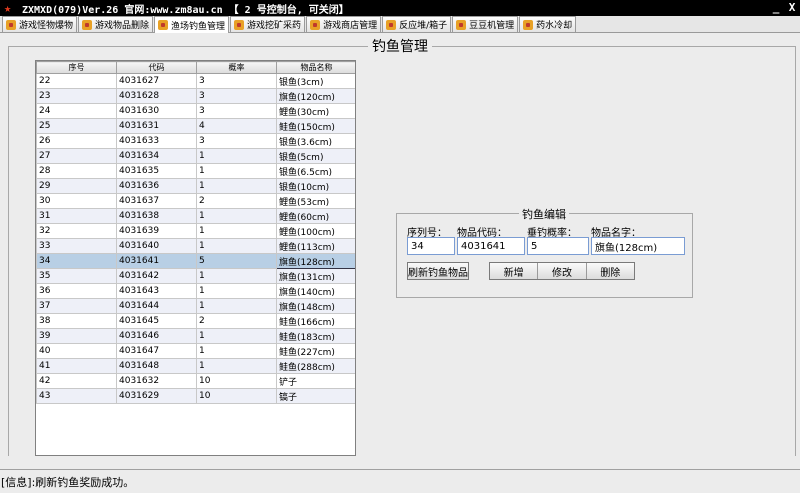  What do you see at coordinates (156, 186) in the screenshot?
I see `cell-code: 4031636` at bounding box center [156, 186].